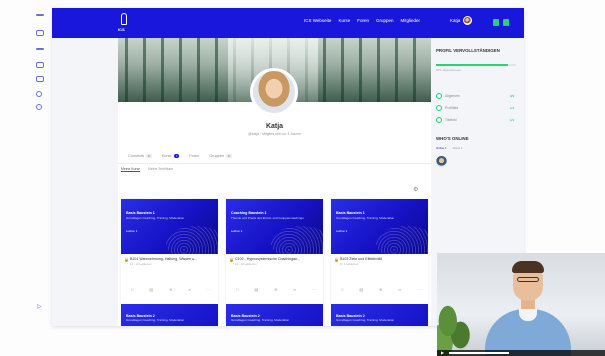  I want to click on notifications-icon, so click(39, 94).